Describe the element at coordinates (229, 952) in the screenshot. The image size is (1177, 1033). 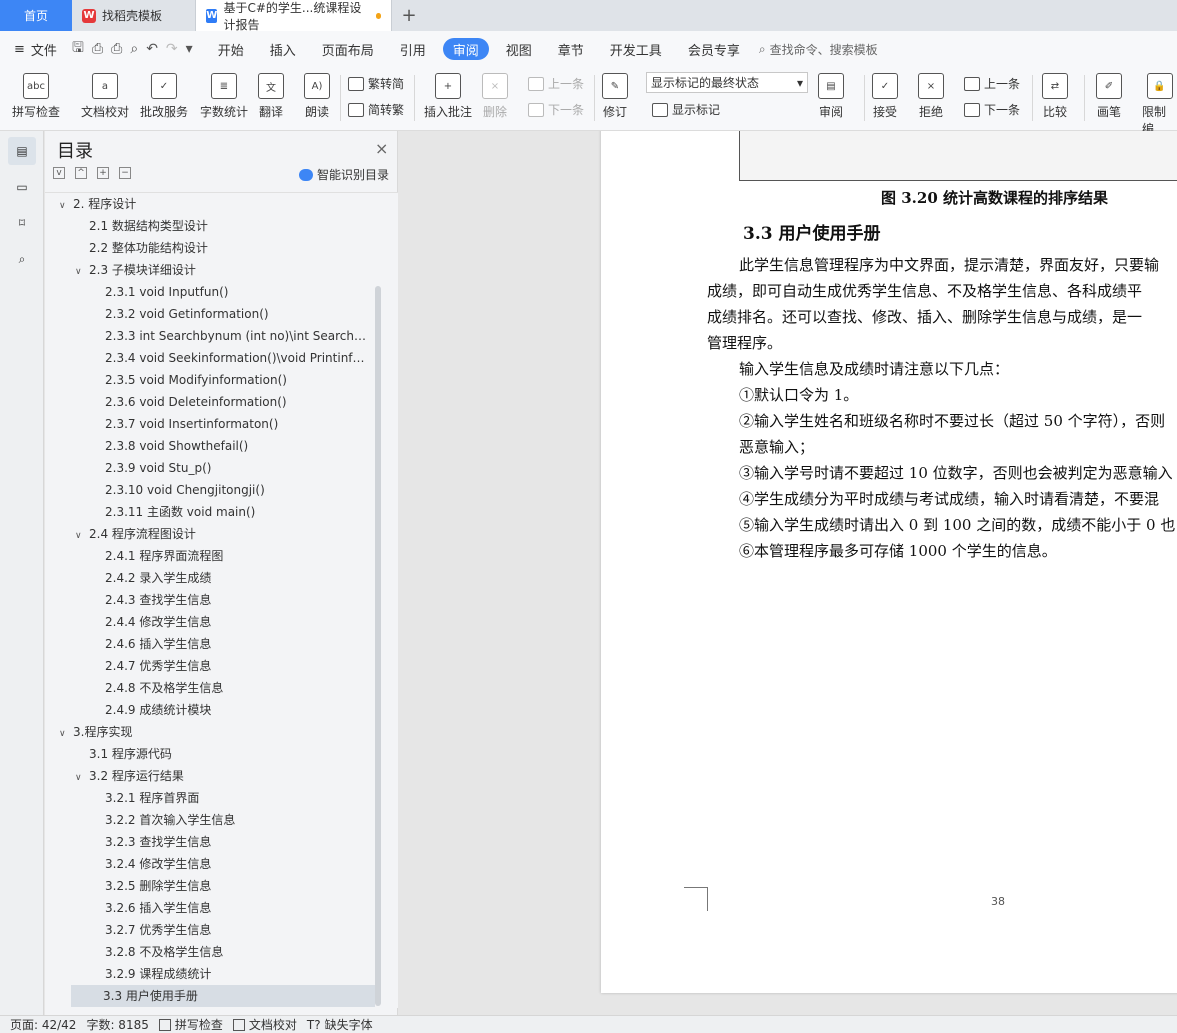
I see `toc-item: 3.2.8 不及格学生信息` at that location.